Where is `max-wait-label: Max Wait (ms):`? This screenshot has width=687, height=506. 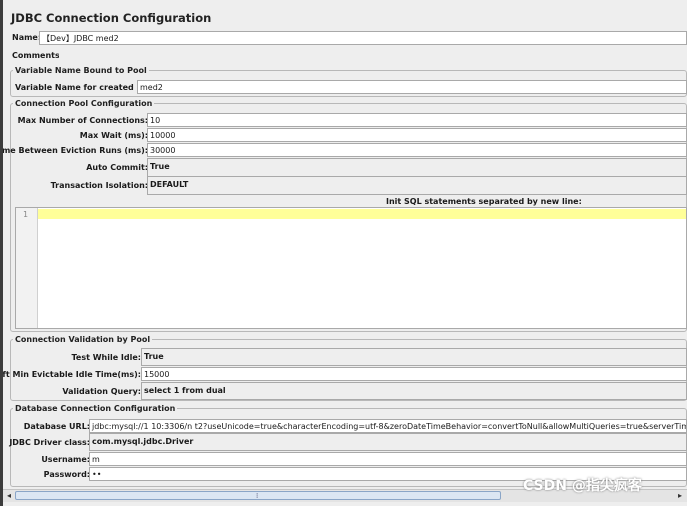
max-wait-label: Max Wait (ms): is located at coordinates (113, 135).